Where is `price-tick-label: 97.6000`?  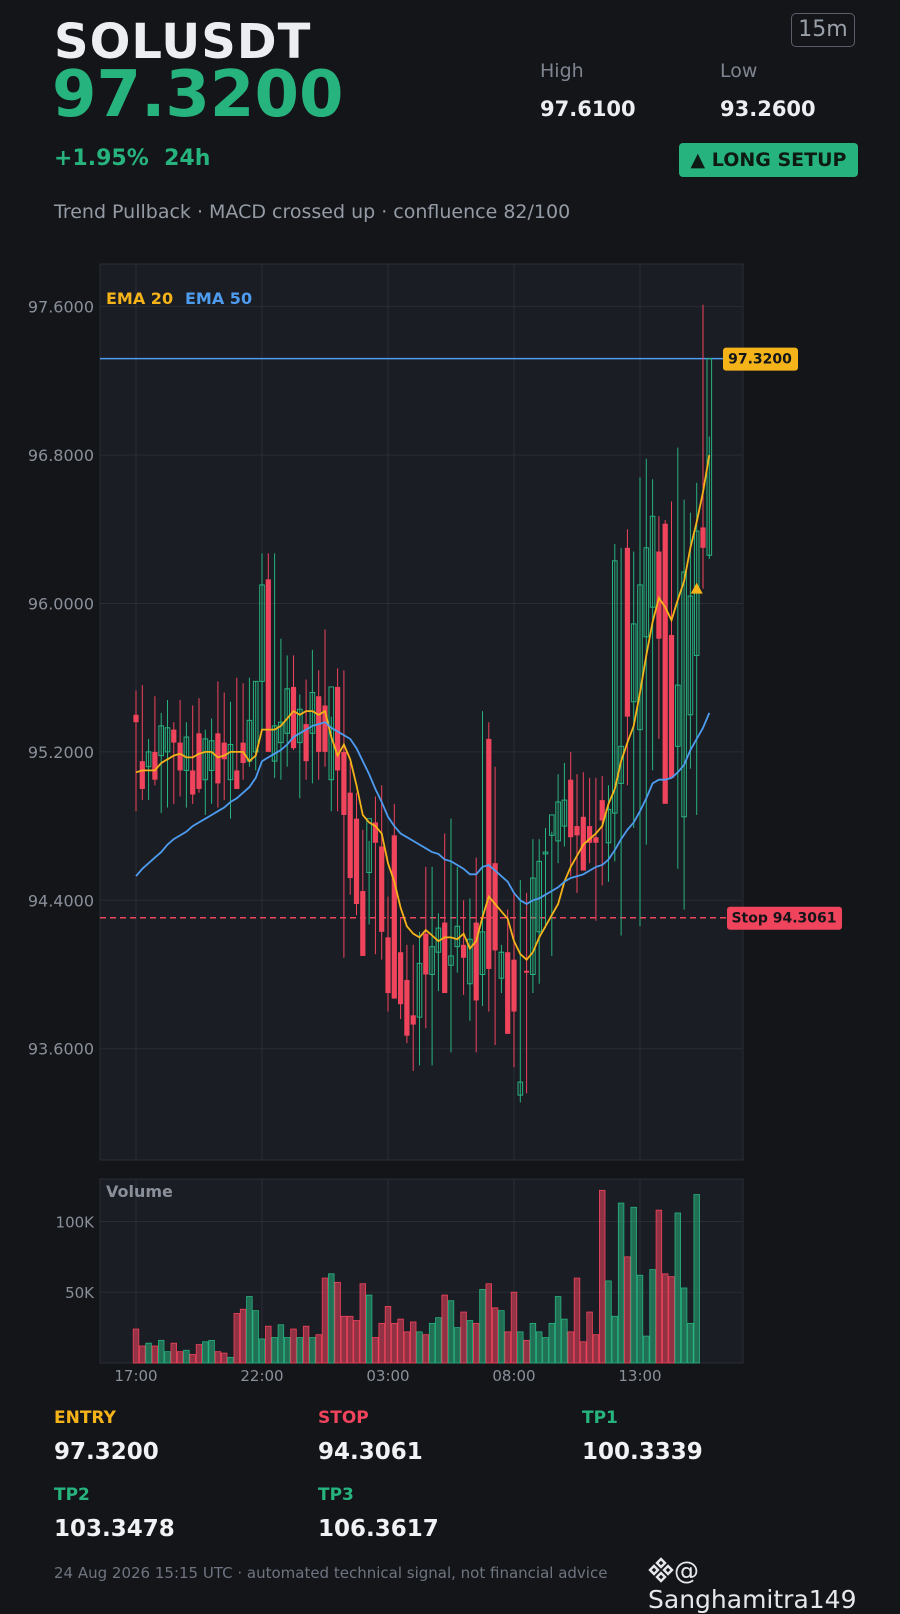
price-tick-label: 97.6000 is located at coordinates (61, 307).